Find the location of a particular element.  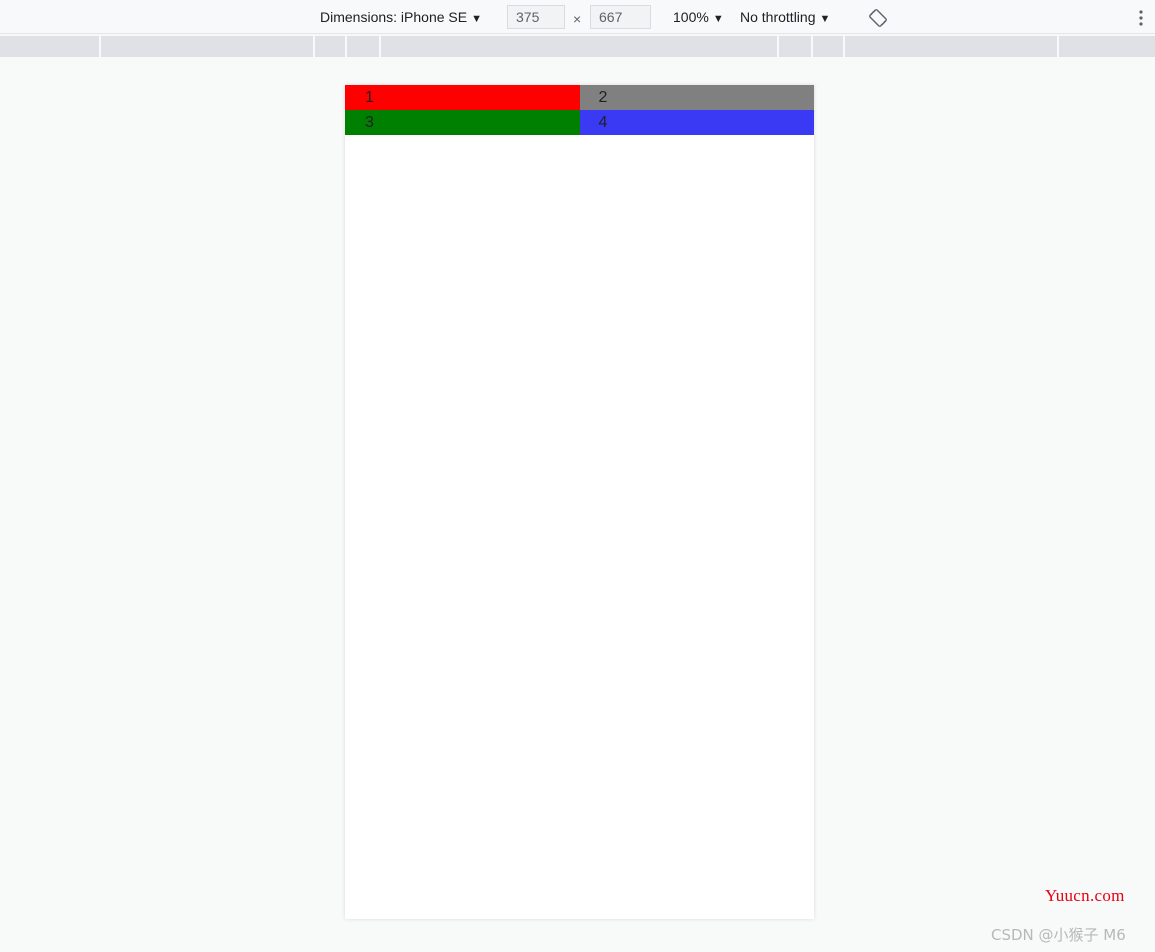

rotate-icon is located at coordinates (878, 18).